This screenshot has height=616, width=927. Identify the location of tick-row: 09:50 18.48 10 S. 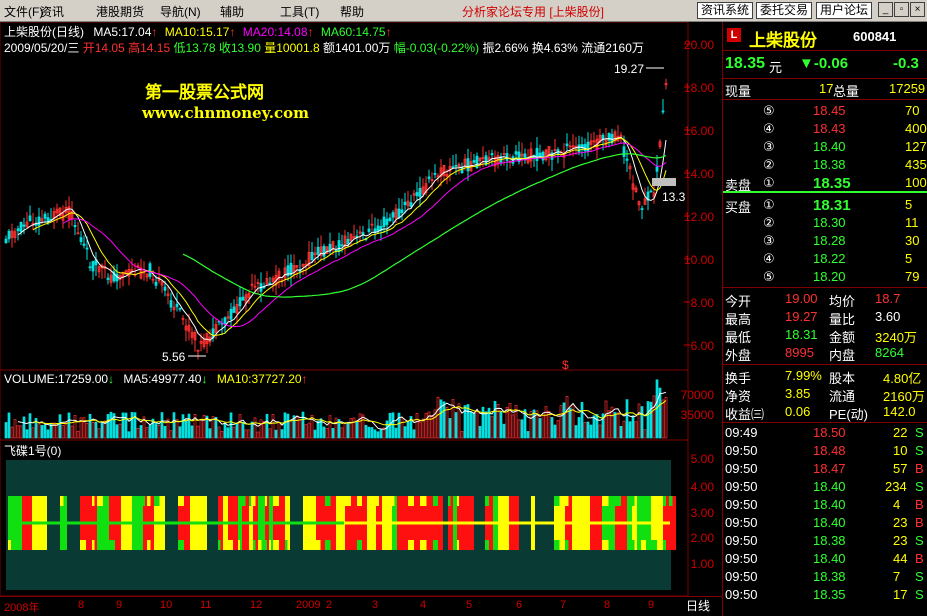
(825, 451).